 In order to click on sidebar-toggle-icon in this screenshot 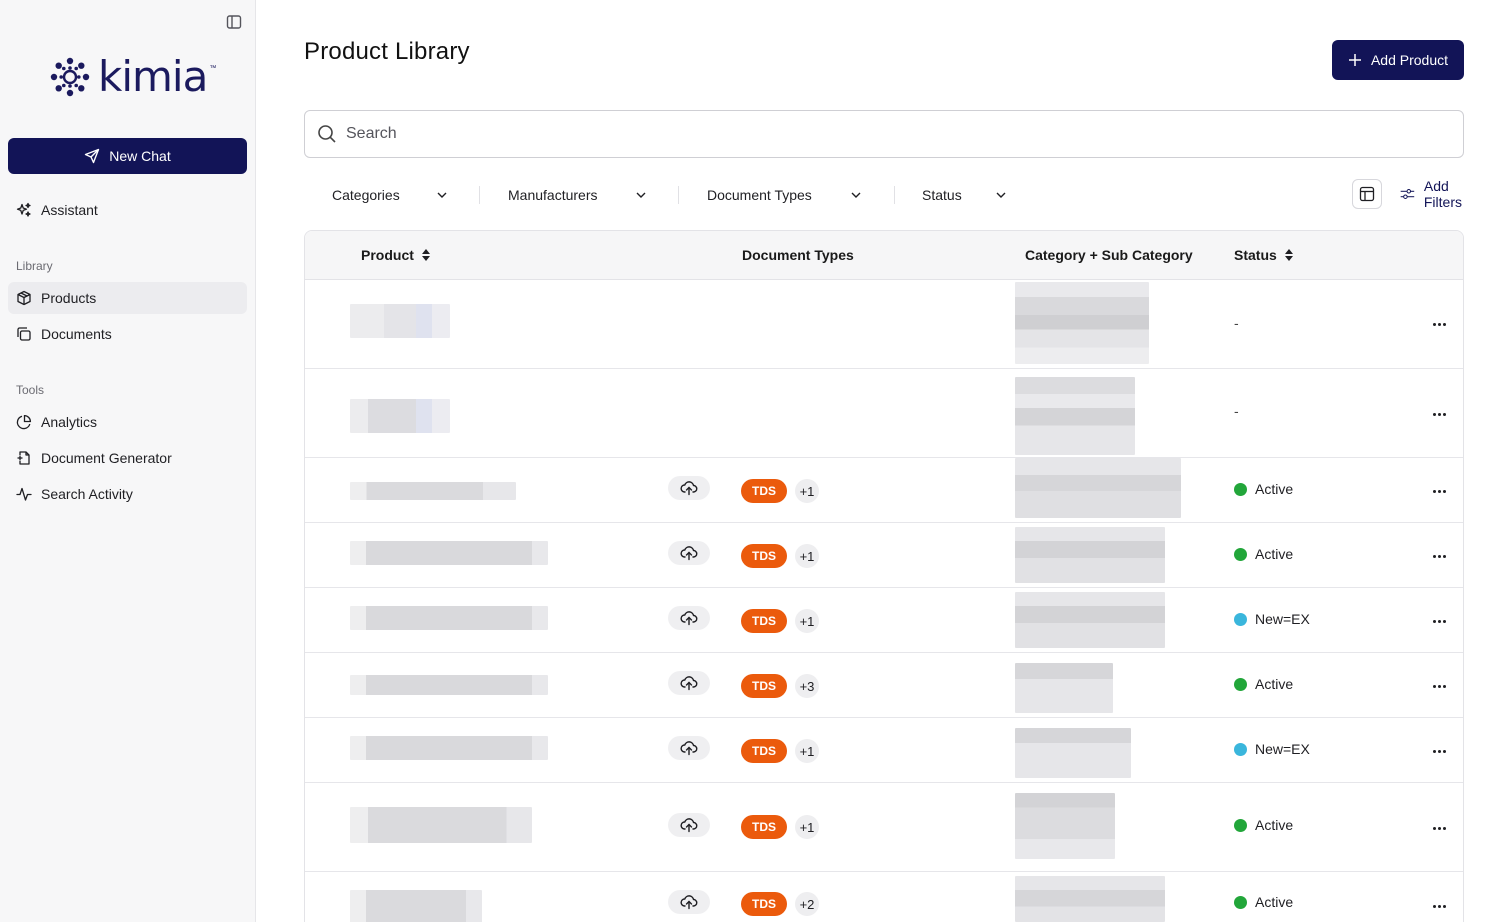, I will do `click(234, 22)`.